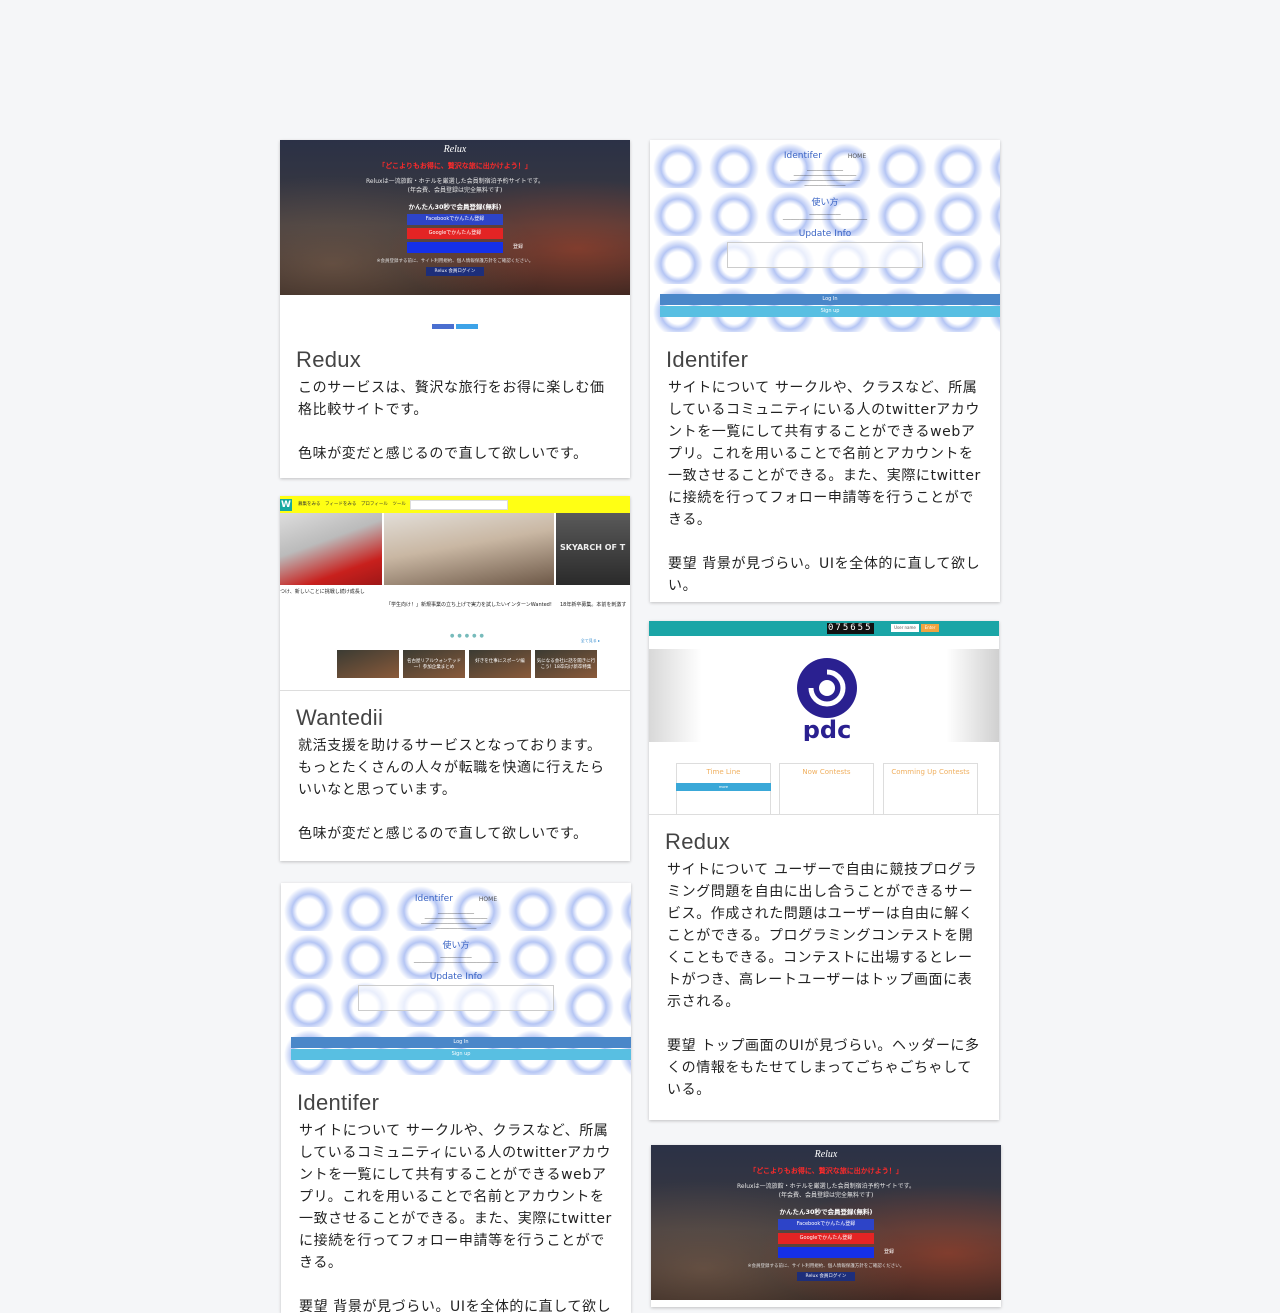 The height and width of the screenshot is (1313, 1280). Describe the element at coordinates (468, 636) in the screenshot. I see `carousel-dots: ●●●●●` at that location.